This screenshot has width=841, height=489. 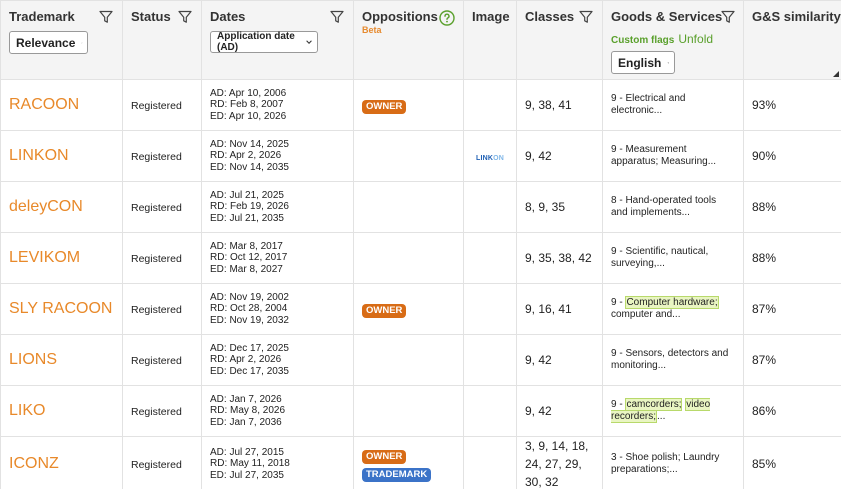 I want to click on trademark-name-link: LINKON, so click(x=61, y=156).